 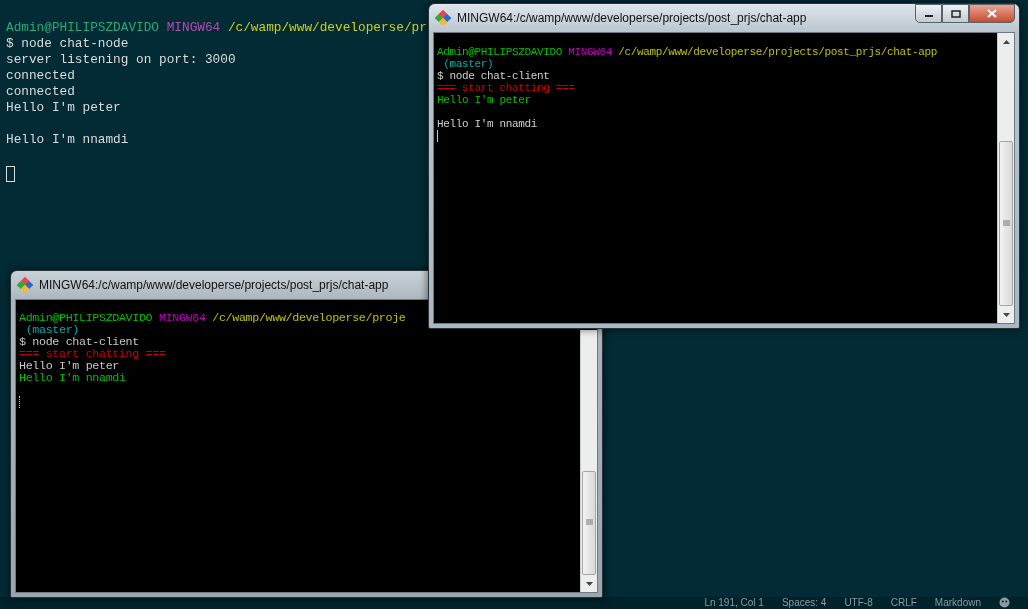 I want to click on terminal-line: Admin@PHILIPSZDAVIDO MINGW64 /c/wamp/www/developerse/pr, so click(x=216, y=28).